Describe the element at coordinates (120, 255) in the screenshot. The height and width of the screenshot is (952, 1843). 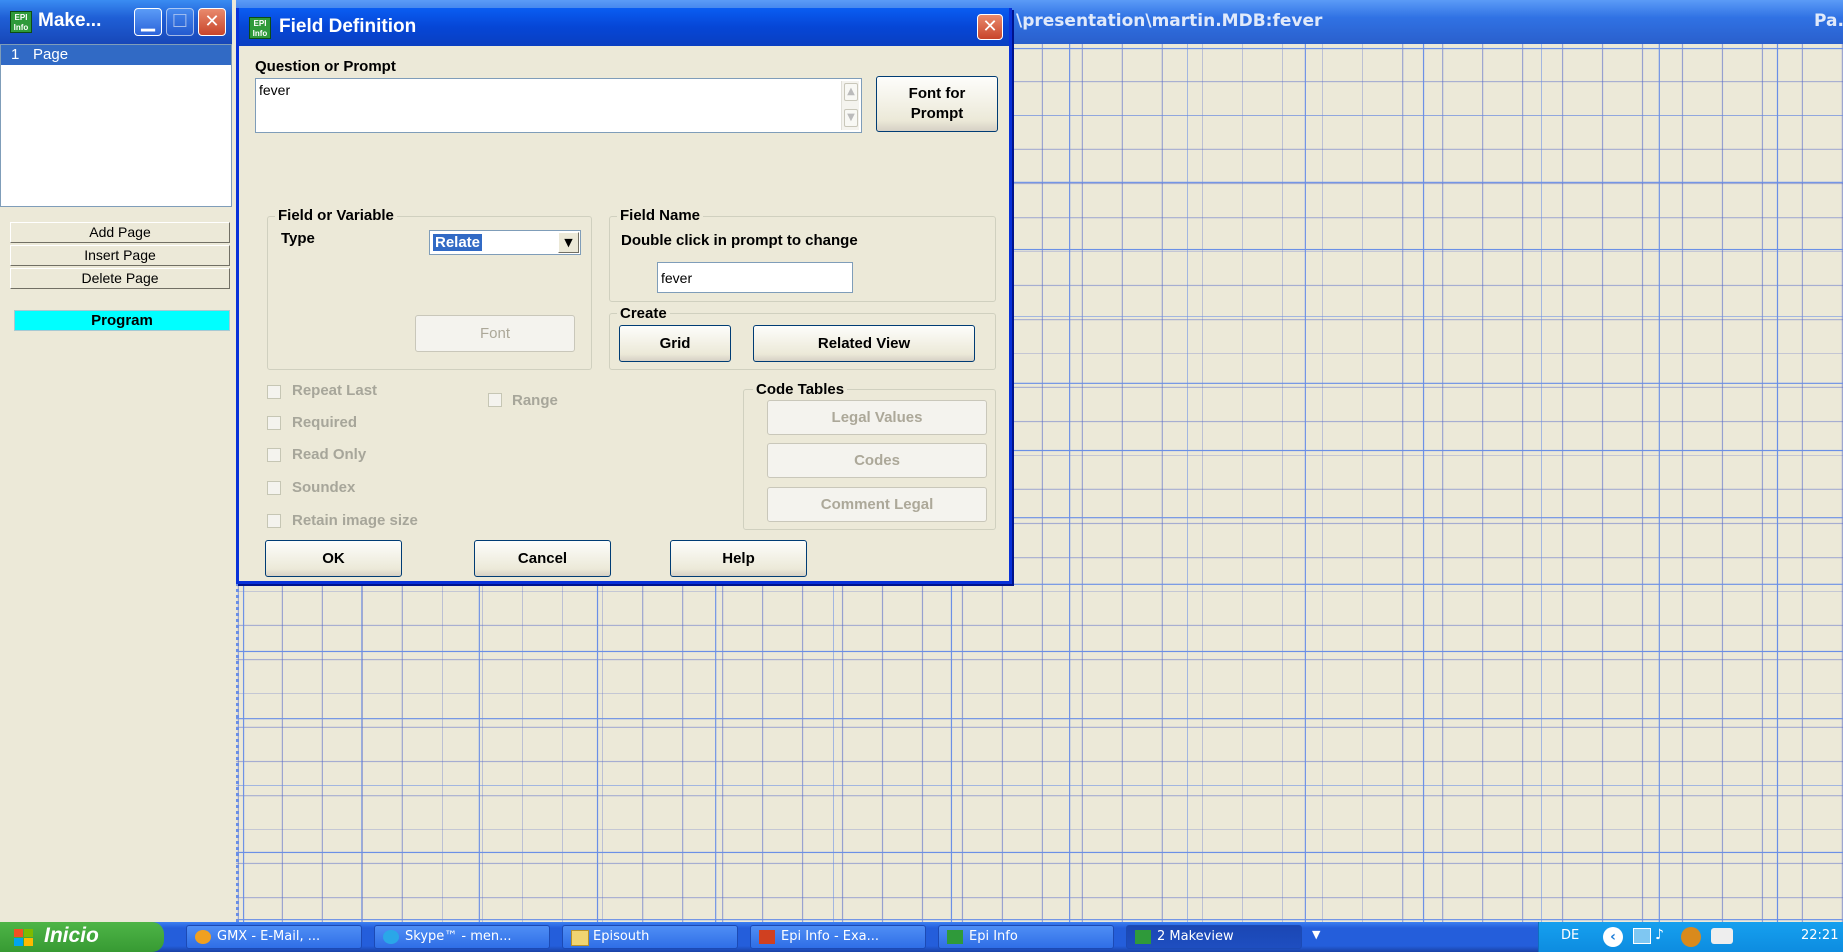
I see `insert-page-button: Insert Page` at that location.